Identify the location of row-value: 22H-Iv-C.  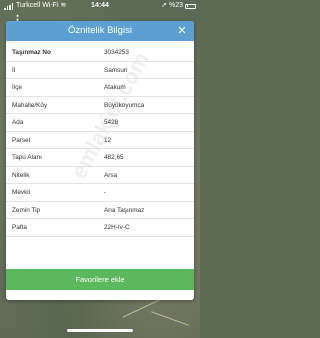
(117, 227).